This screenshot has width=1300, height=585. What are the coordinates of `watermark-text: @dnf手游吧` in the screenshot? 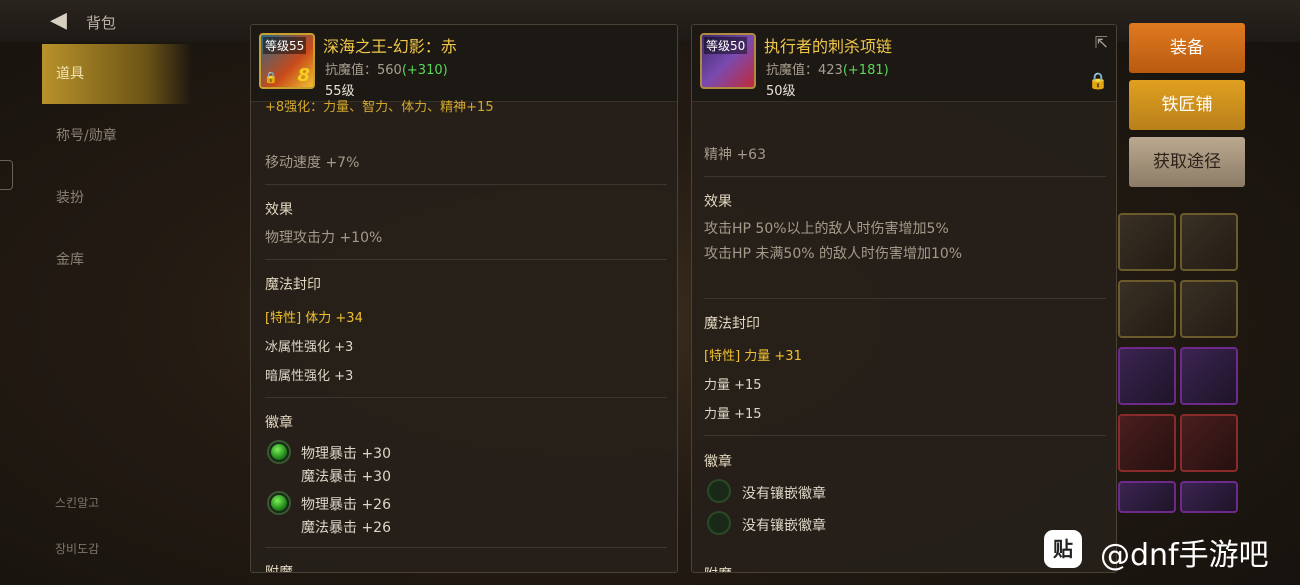 It's located at (1184, 555).